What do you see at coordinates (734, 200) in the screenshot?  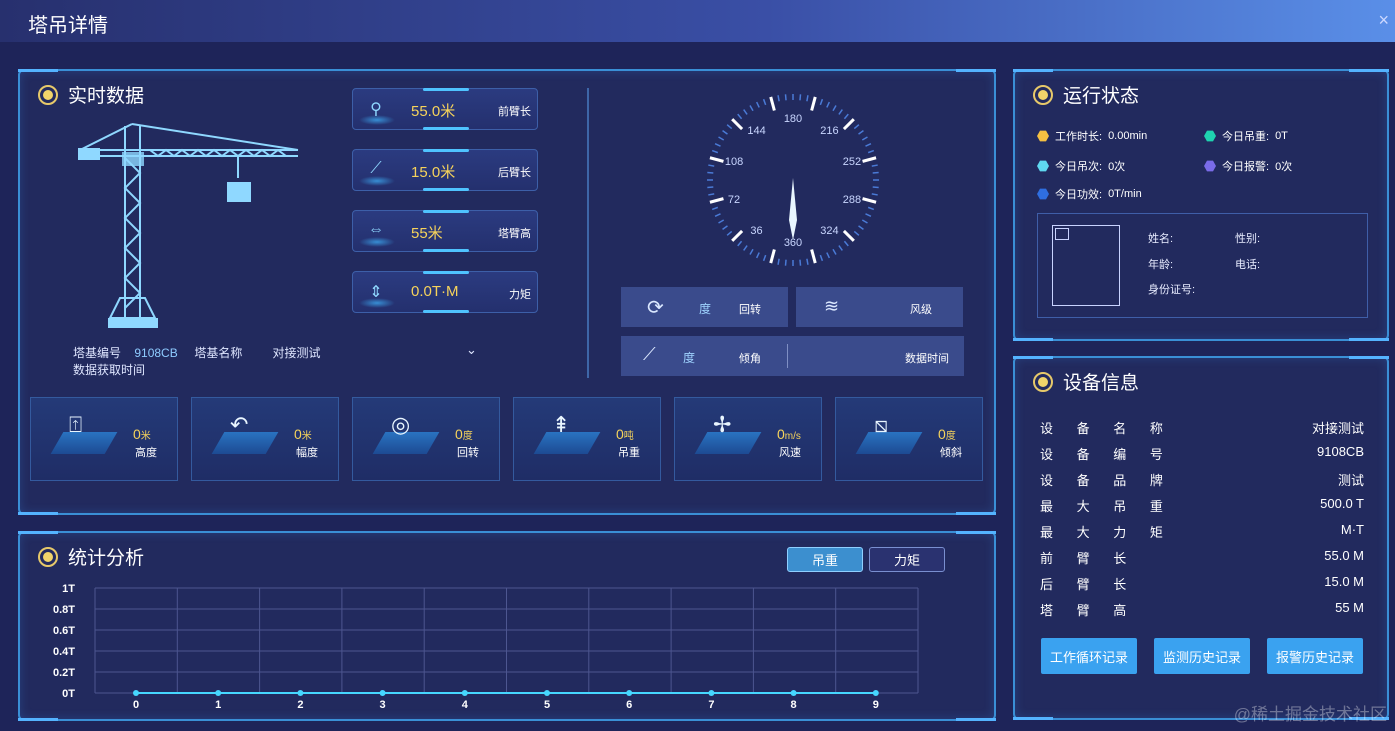 I see `compass-label: 72` at bounding box center [734, 200].